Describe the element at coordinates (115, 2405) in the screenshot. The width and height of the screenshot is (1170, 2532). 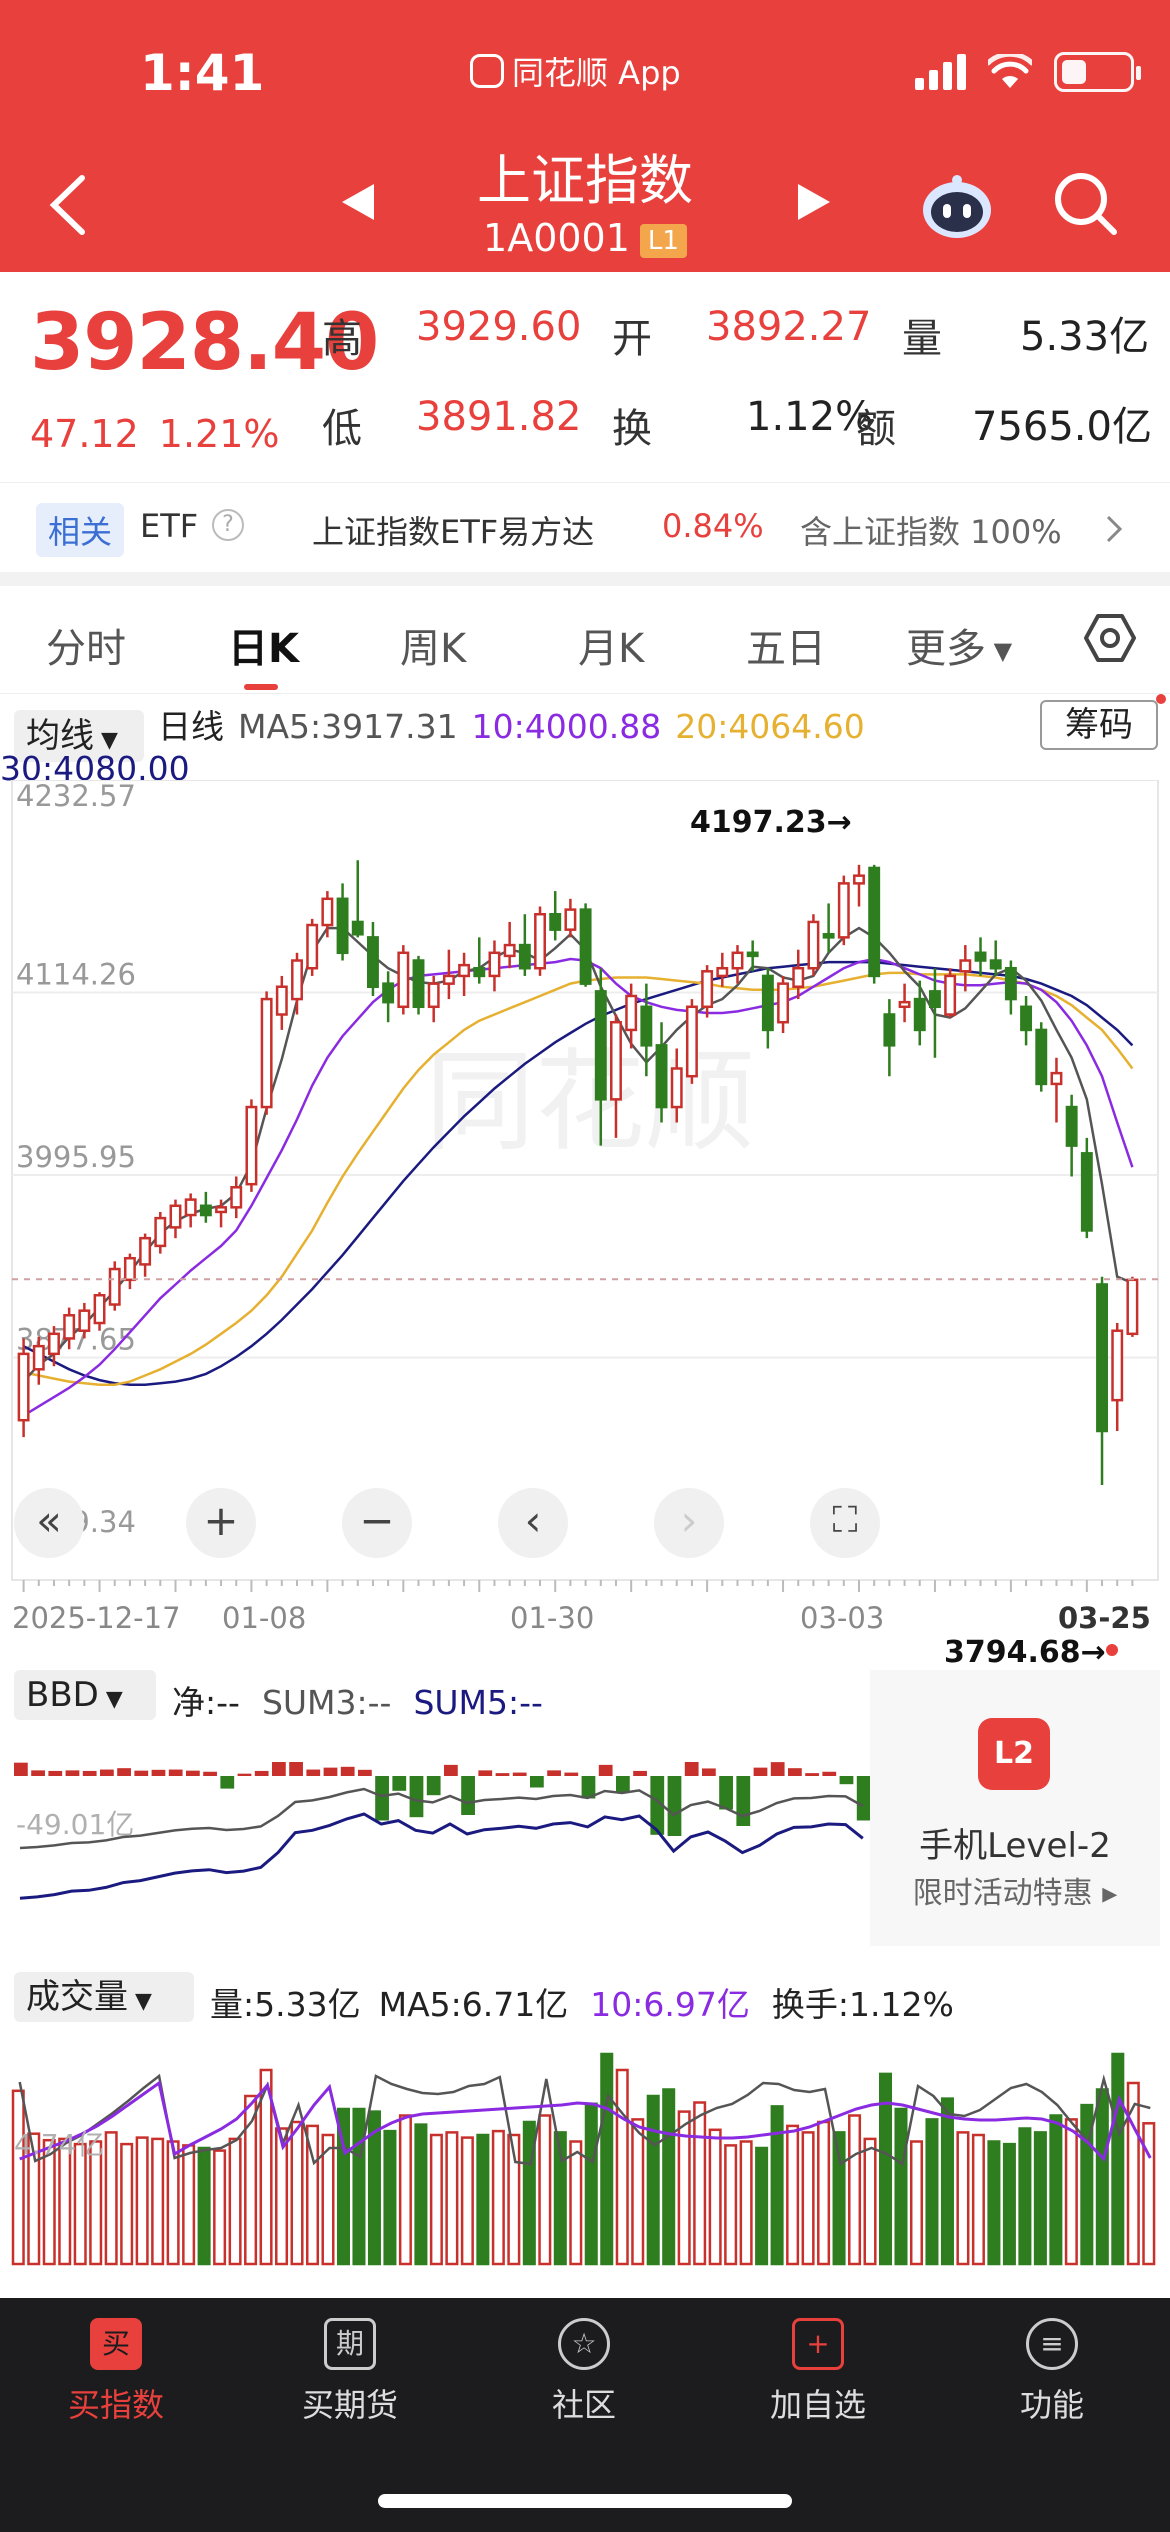
I see `nav-buy-index-label: 买指数` at that location.